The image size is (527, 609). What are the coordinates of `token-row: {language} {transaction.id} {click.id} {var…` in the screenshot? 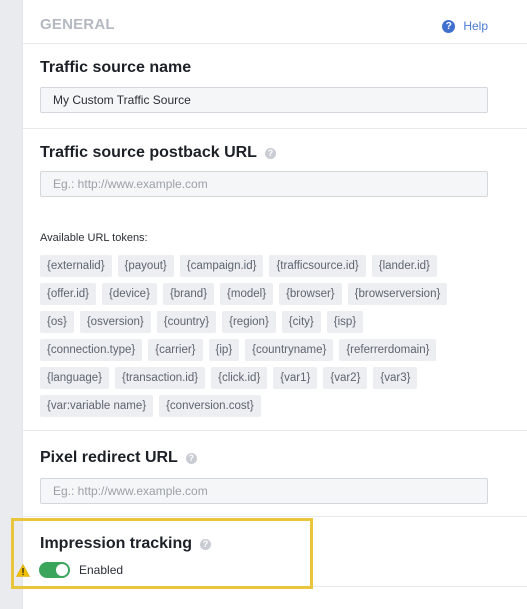 It's located at (270, 378).